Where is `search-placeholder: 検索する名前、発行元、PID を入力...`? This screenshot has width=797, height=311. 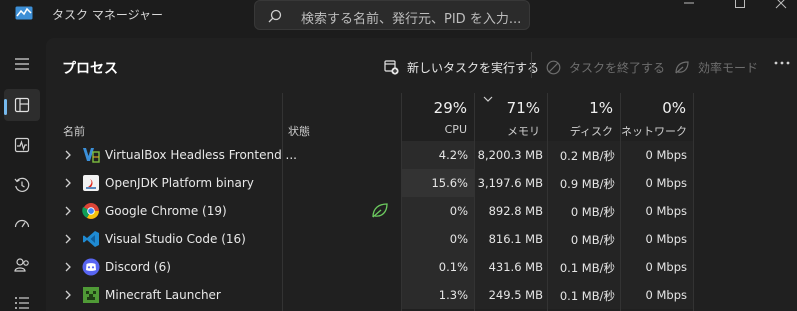 search-placeholder: 検索する名前、発行元、PID を入力... is located at coordinates (411, 17).